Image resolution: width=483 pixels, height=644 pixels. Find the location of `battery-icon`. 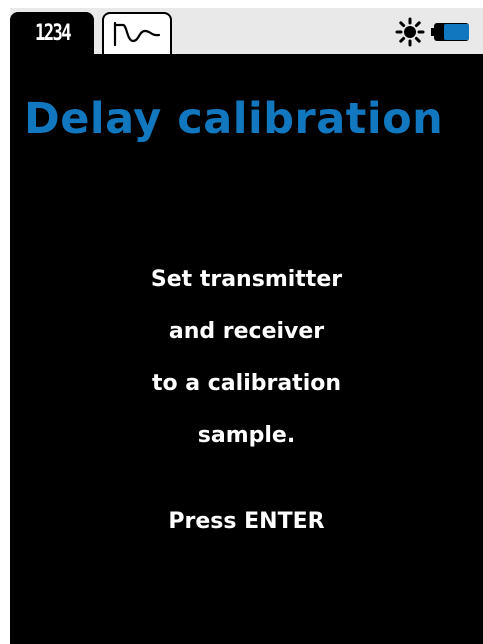

battery-icon is located at coordinates (450, 32).